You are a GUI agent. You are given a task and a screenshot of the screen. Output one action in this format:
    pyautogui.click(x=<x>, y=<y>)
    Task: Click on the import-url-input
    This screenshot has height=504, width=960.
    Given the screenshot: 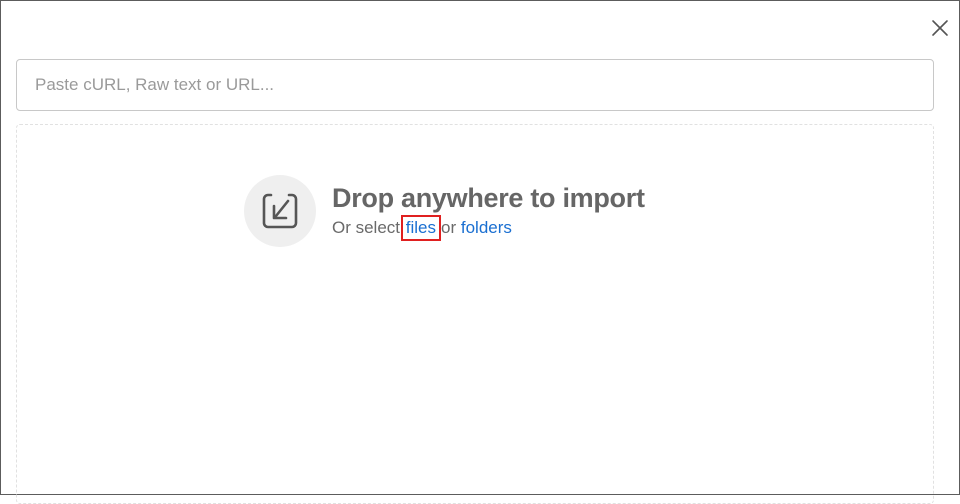 What is the action you would take?
    pyautogui.click(x=475, y=85)
    